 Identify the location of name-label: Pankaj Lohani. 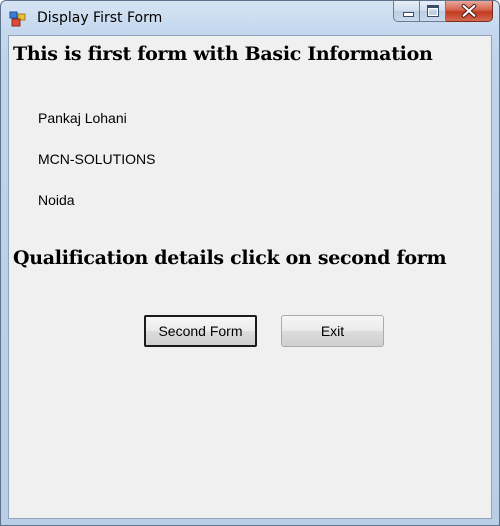
(82, 118).